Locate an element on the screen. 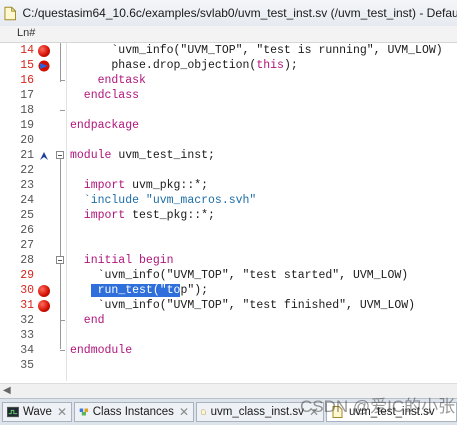  wave-icon is located at coordinates (13, 412).